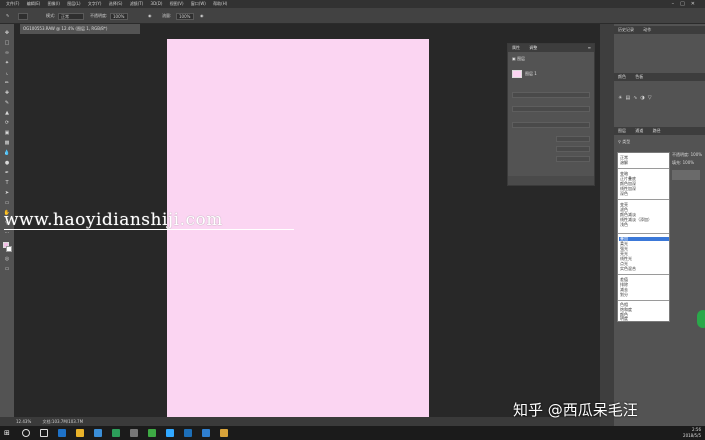  Describe the element at coordinates (177, 4) in the screenshot. I see `menu-view: 视图(V)` at that location.